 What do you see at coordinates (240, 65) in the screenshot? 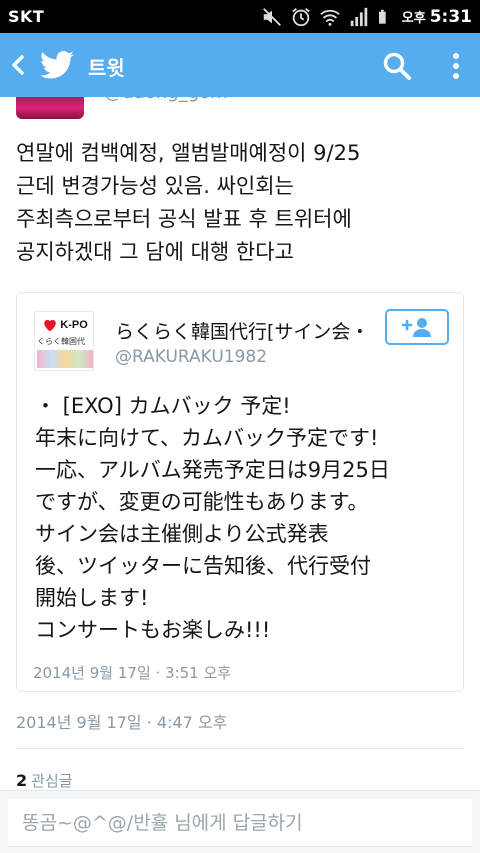
I see `app-top-bar: 트윗` at bounding box center [240, 65].